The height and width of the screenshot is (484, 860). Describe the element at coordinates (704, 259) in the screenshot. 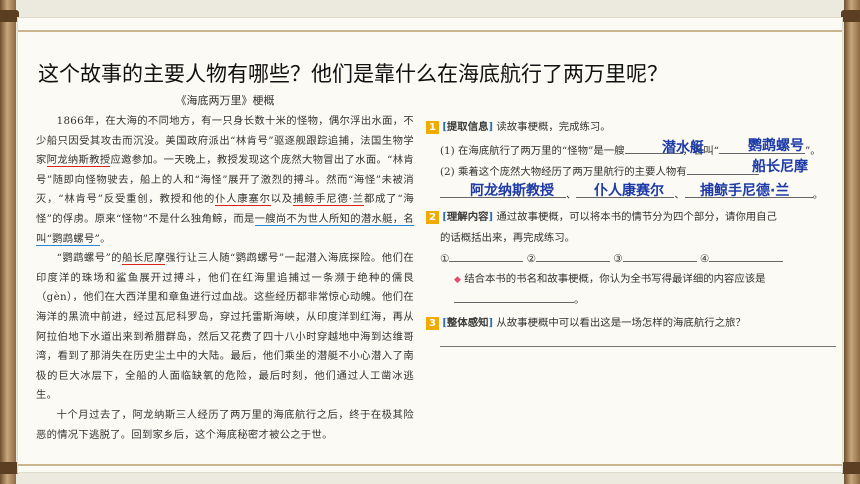

I see `part-4-label: ④` at that location.